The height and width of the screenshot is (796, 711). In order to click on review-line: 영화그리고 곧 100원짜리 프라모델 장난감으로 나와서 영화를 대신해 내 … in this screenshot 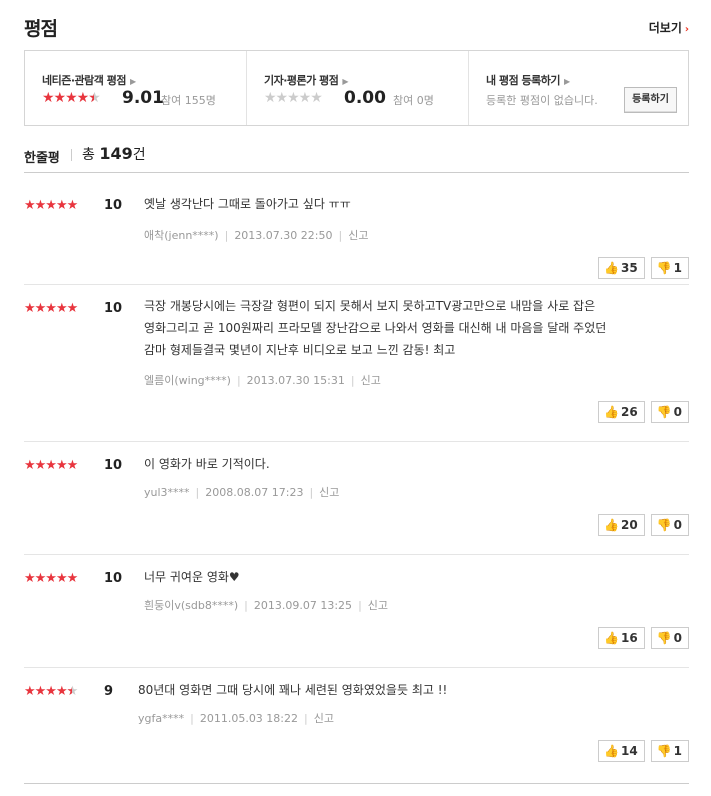, I will do `click(375, 328)`.